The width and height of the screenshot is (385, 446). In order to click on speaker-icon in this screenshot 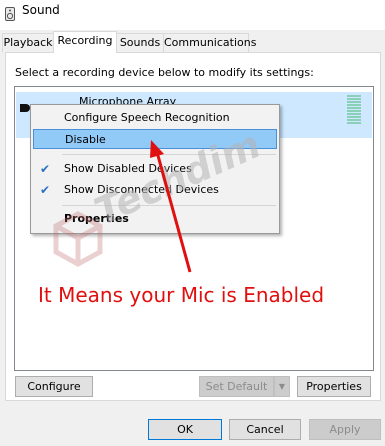, I will do `click(10, 14)`.